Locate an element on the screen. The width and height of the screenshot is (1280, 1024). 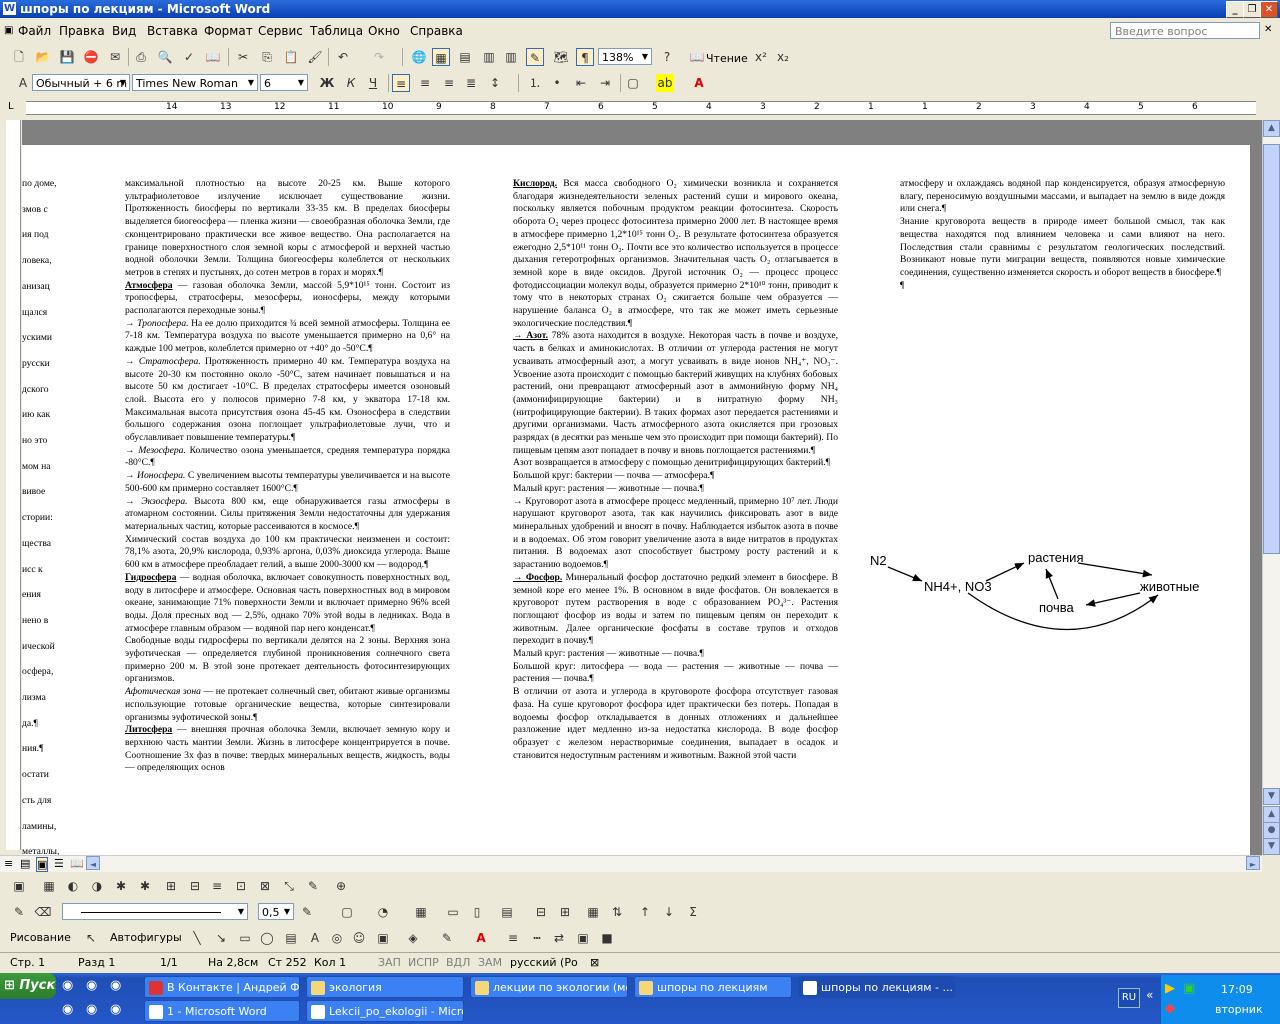
new-icon: 🗋 is located at coordinates (19, 57).